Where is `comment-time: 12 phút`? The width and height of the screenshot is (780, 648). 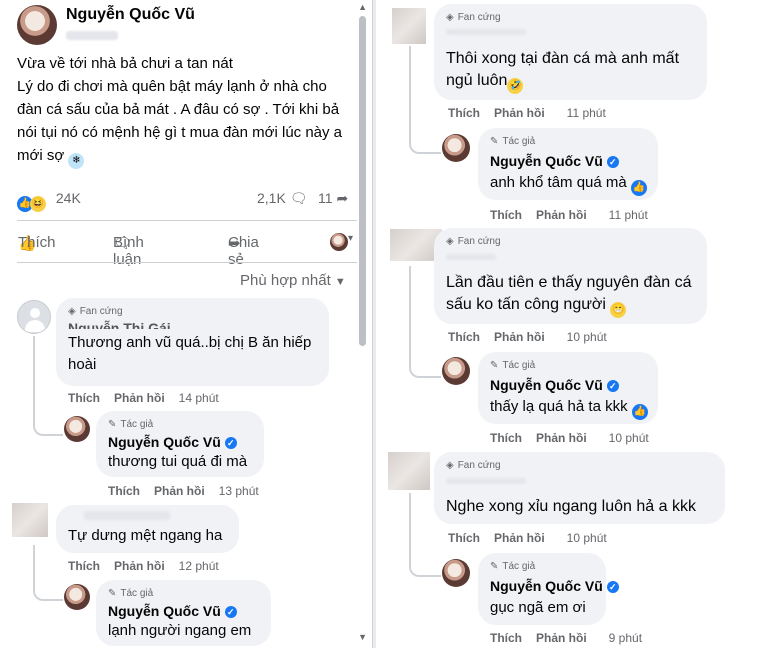
comment-time: 12 phút is located at coordinates (199, 566).